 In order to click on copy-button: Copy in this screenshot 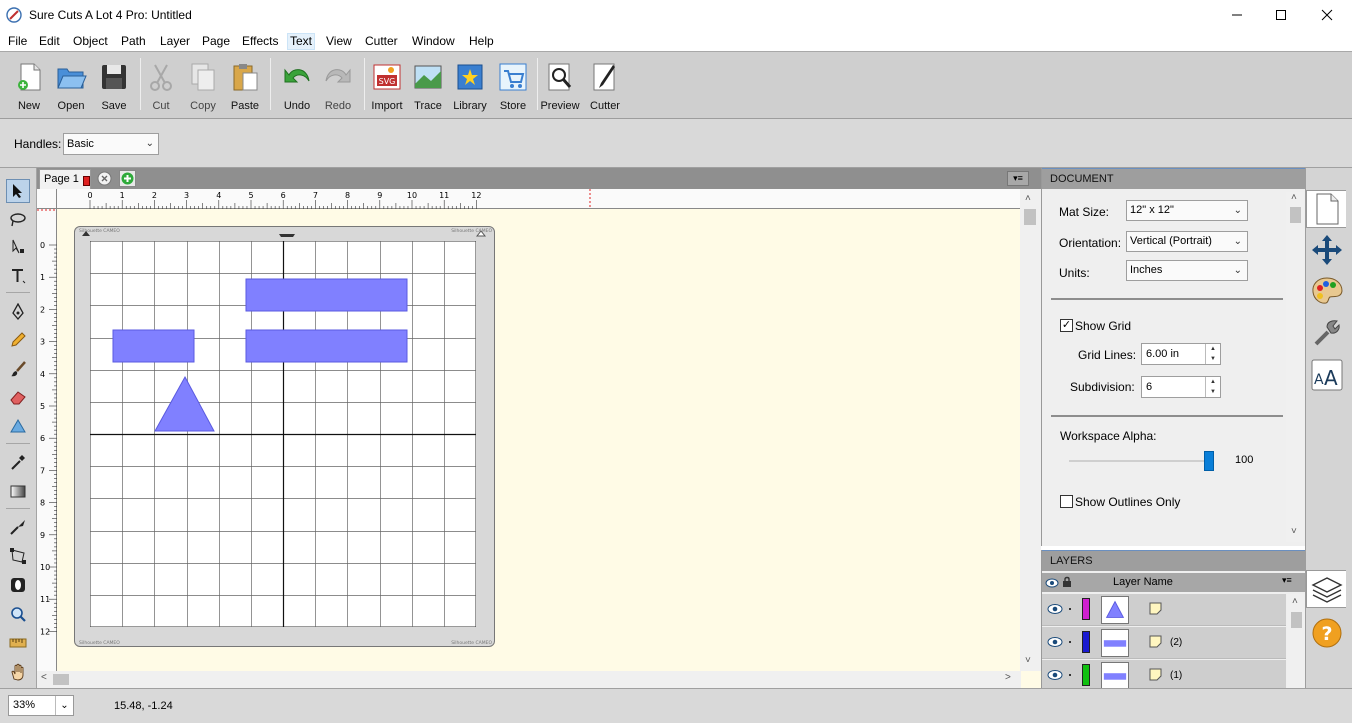, I will do `click(203, 87)`.